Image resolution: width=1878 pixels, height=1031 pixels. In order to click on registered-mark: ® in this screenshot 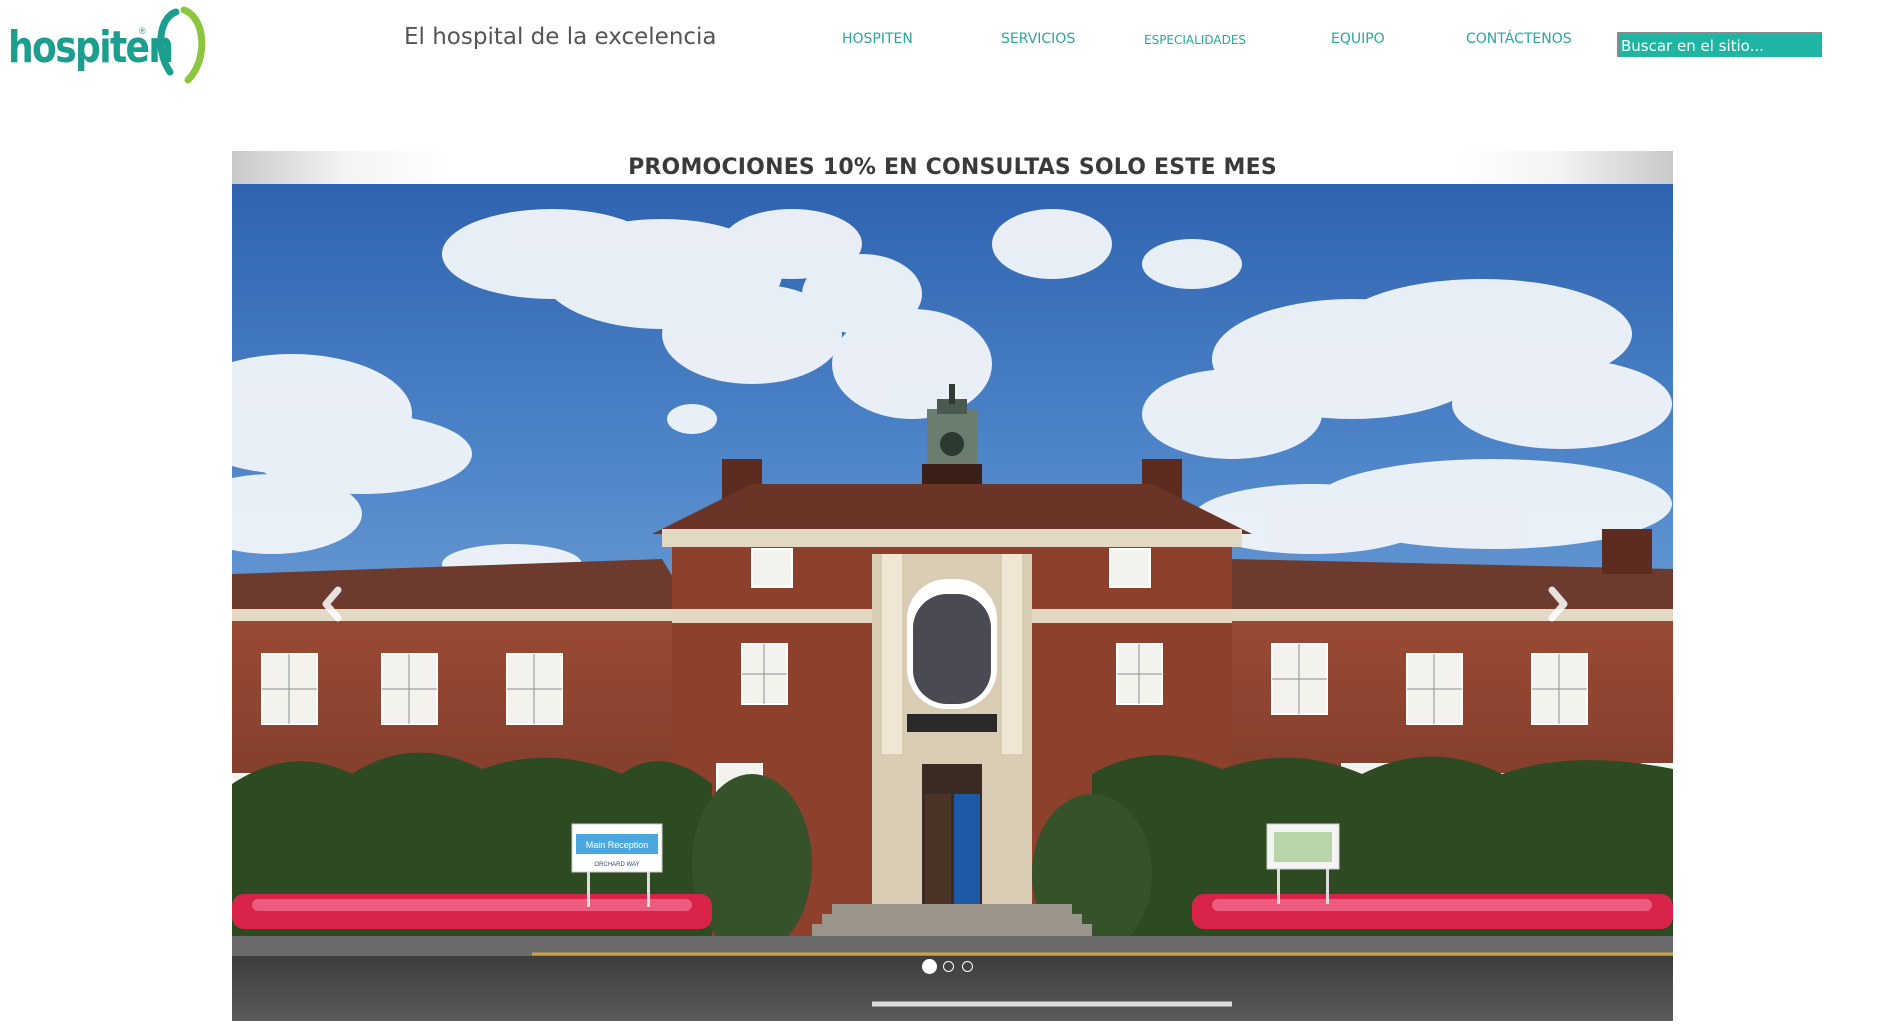, I will do `click(142, 31)`.